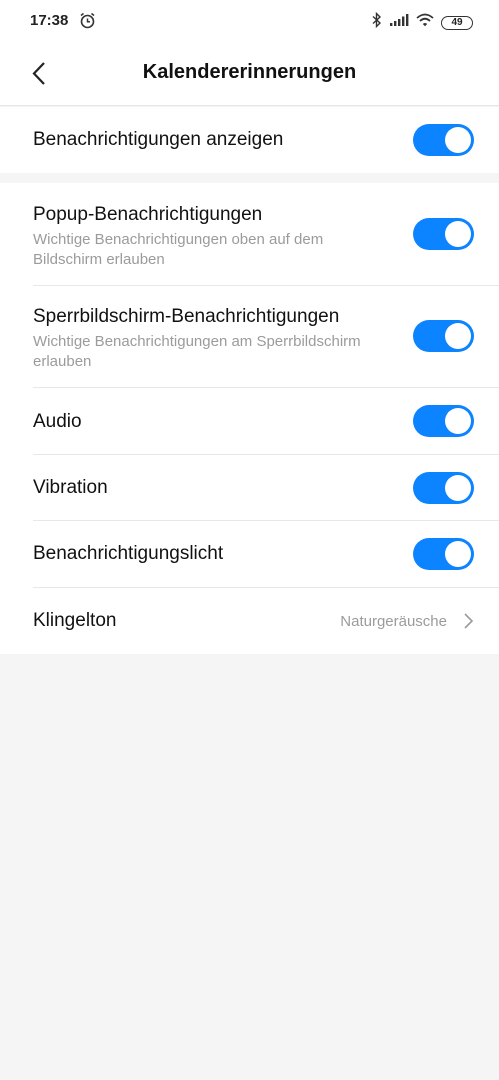 The height and width of the screenshot is (1080, 499). What do you see at coordinates (249, 72) in the screenshot?
I see `page-title: Kalendererinnerungen` at bounding box center [249, 72].